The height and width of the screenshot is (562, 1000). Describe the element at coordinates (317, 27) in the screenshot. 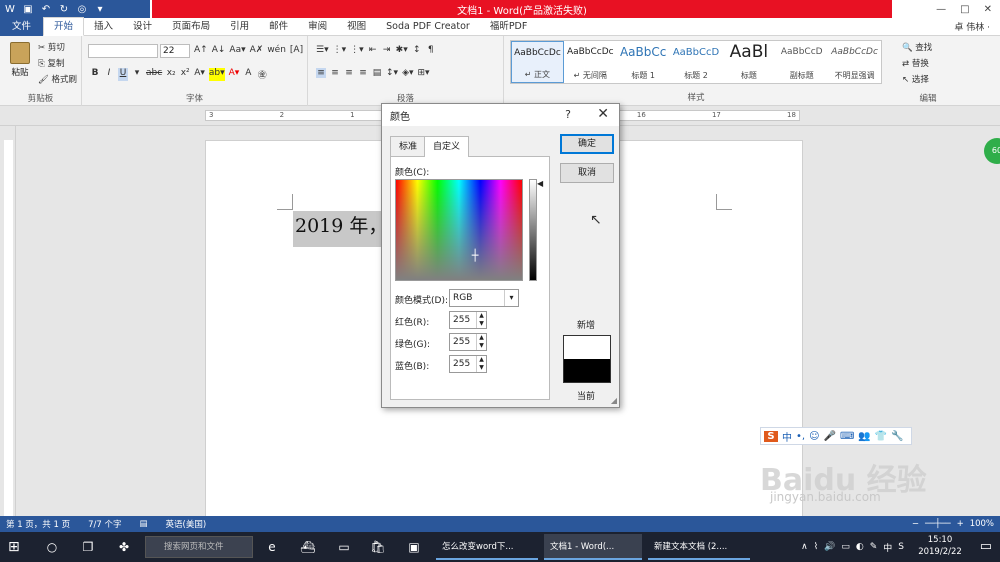

I see `tab-review: 审阅` at that location.